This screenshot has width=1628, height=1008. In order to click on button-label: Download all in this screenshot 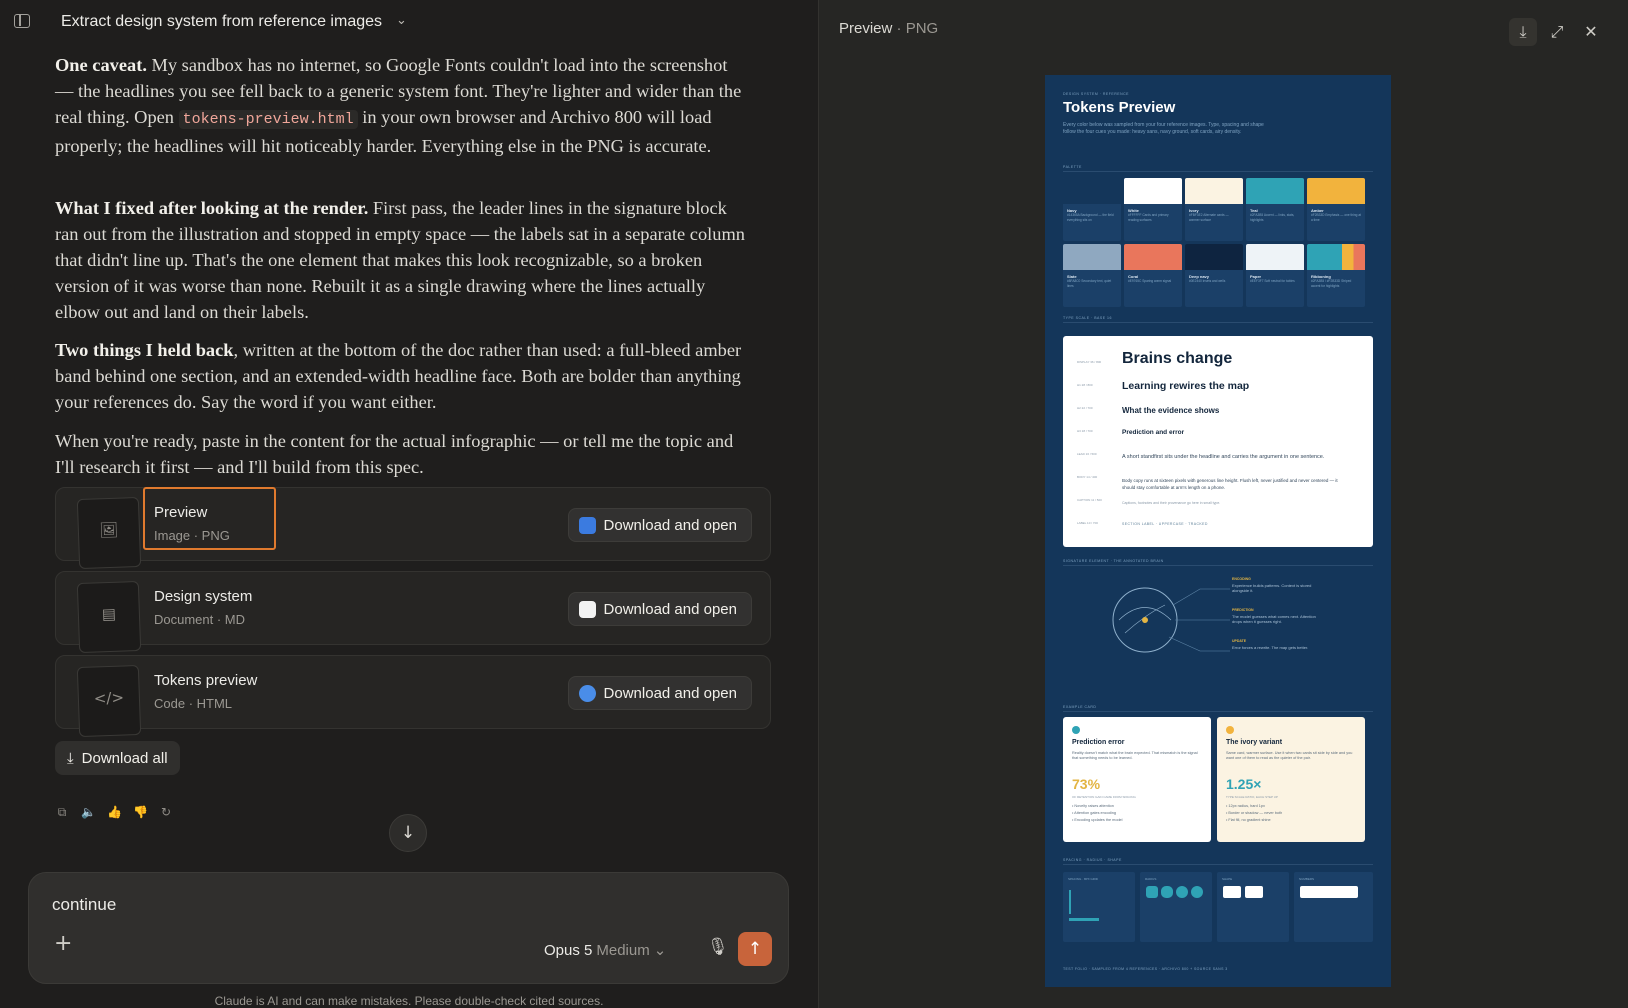, I will do `click(124, 758)`.